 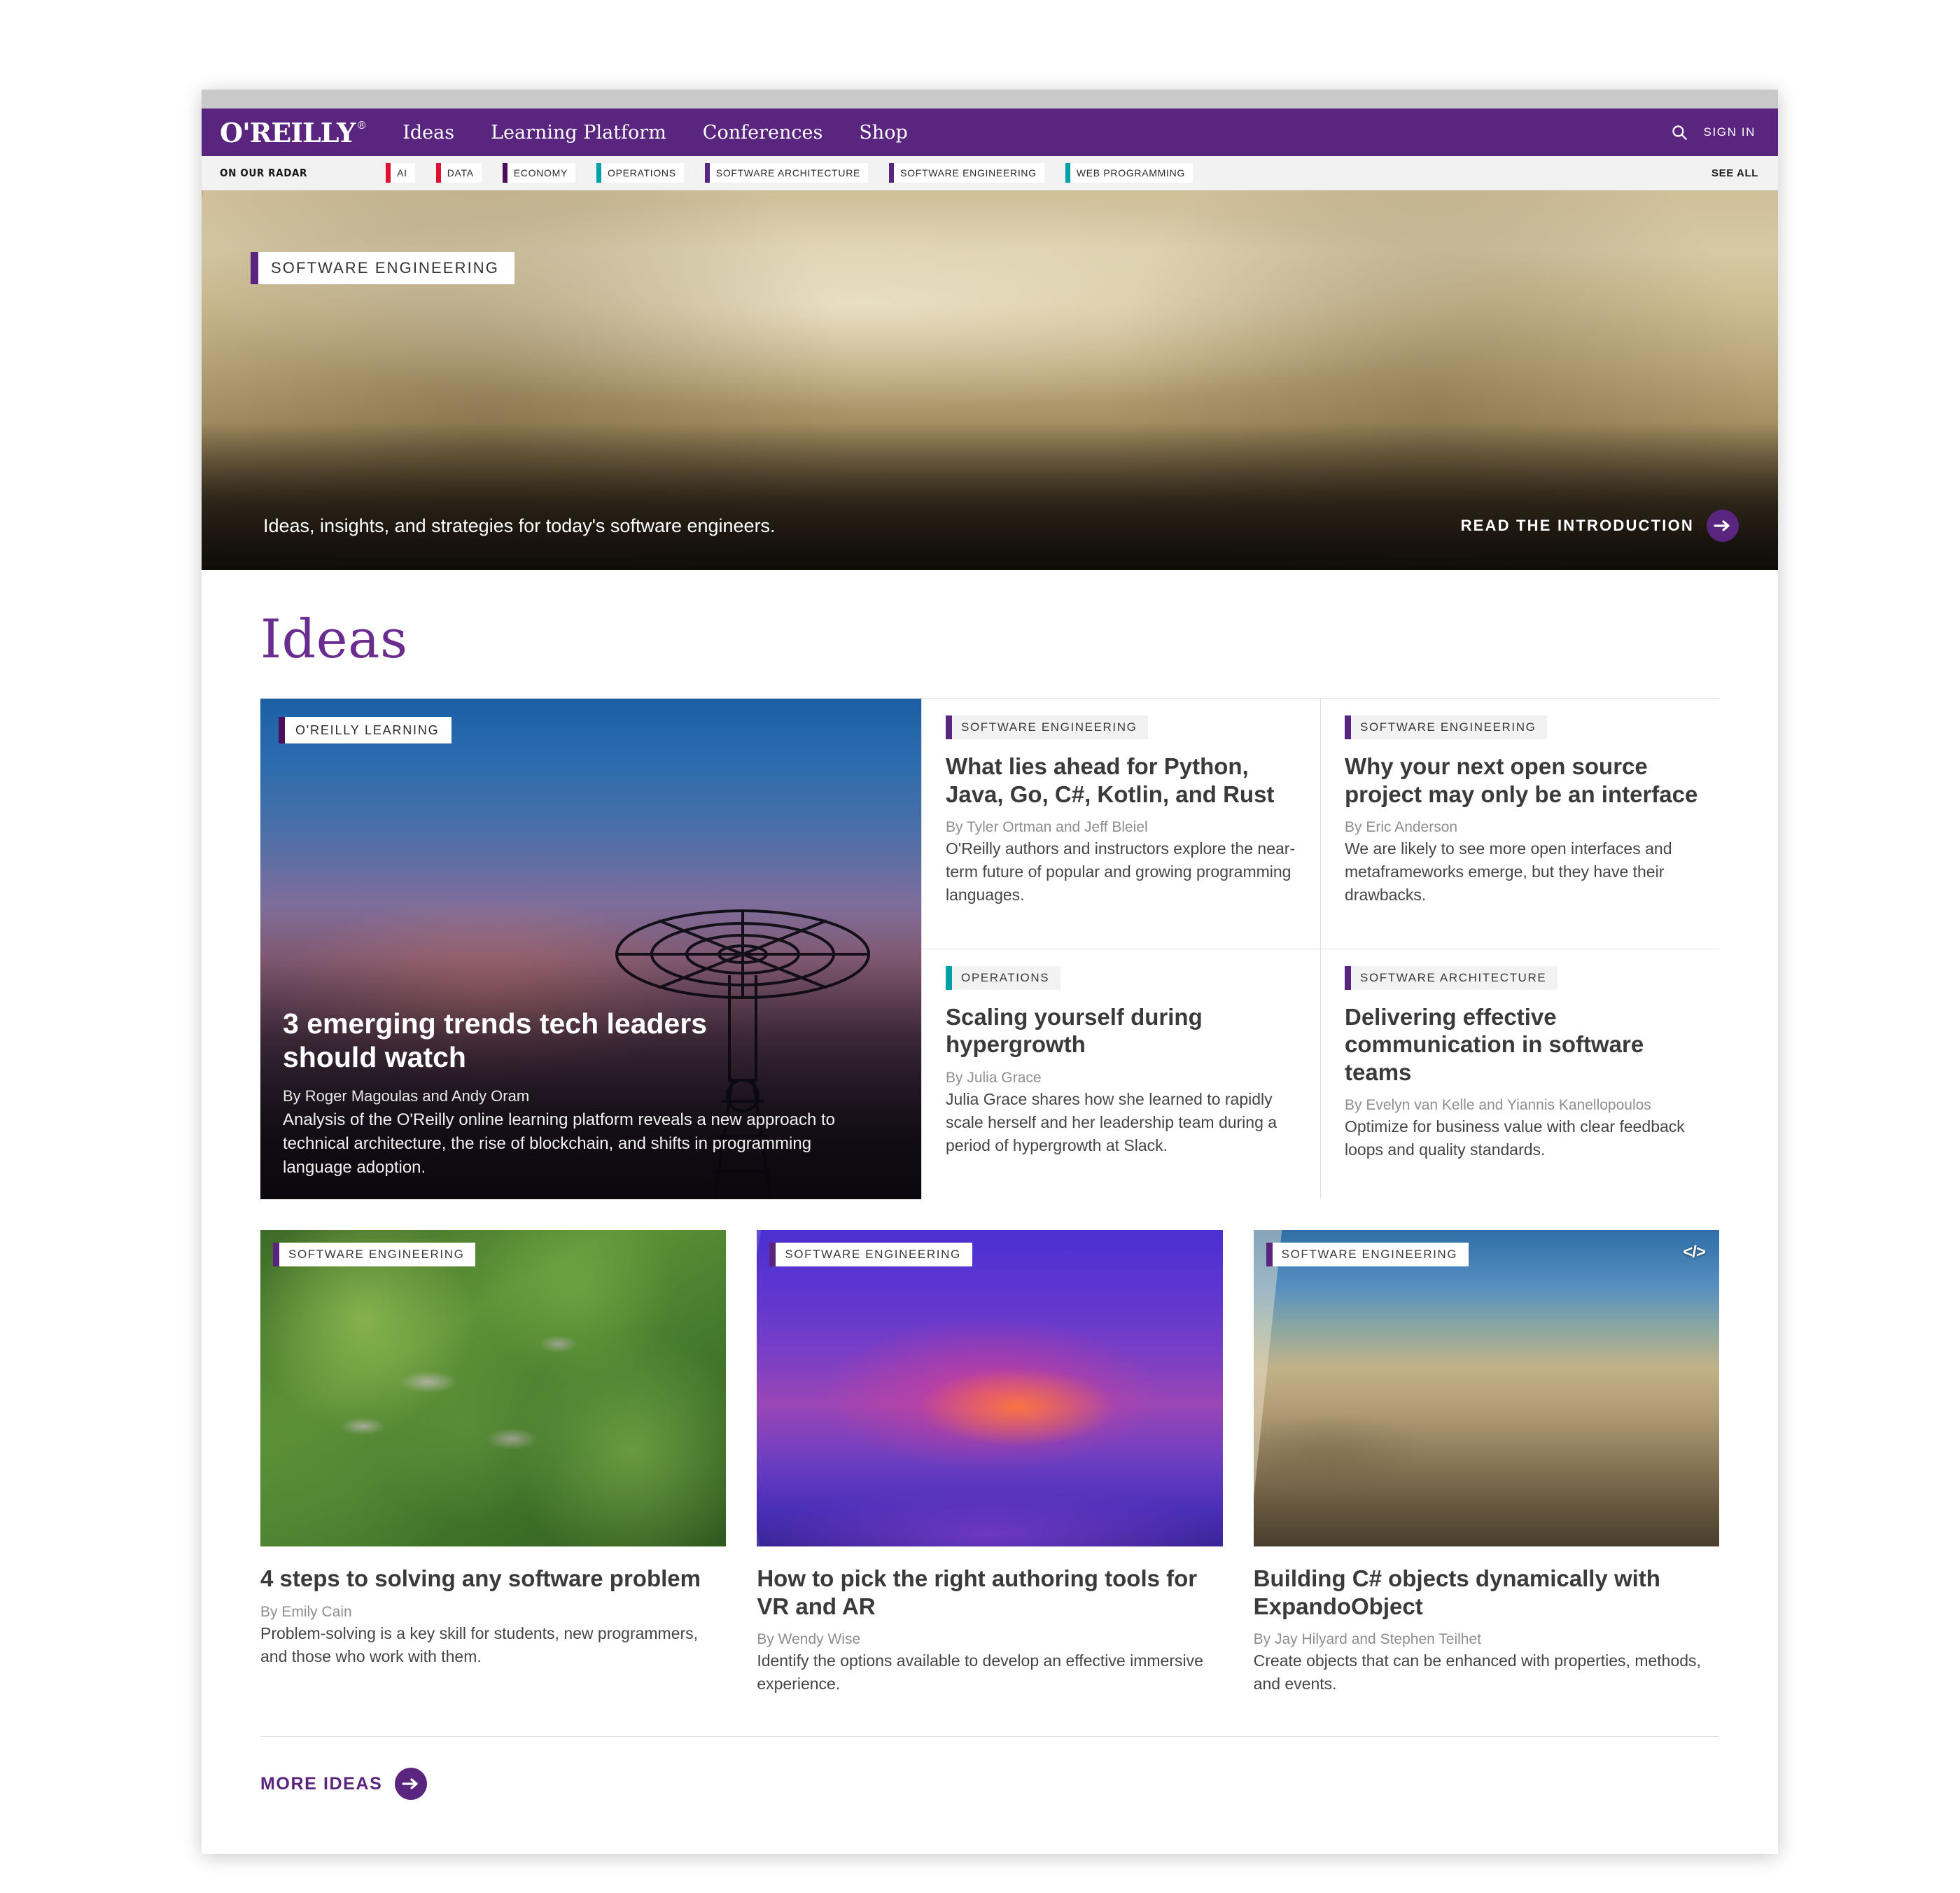 What do you see at coordinates (1453, 977) in the screenshot?
I see `article-category-label: SOFTWARE ARCHITECTURE` at bounding box center [1453, 977].